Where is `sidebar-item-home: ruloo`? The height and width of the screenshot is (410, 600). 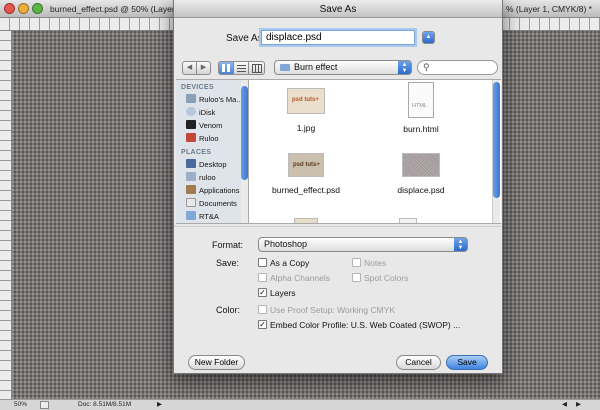
sidebar-item-home: ruloo is located at coordinates (217, 178).